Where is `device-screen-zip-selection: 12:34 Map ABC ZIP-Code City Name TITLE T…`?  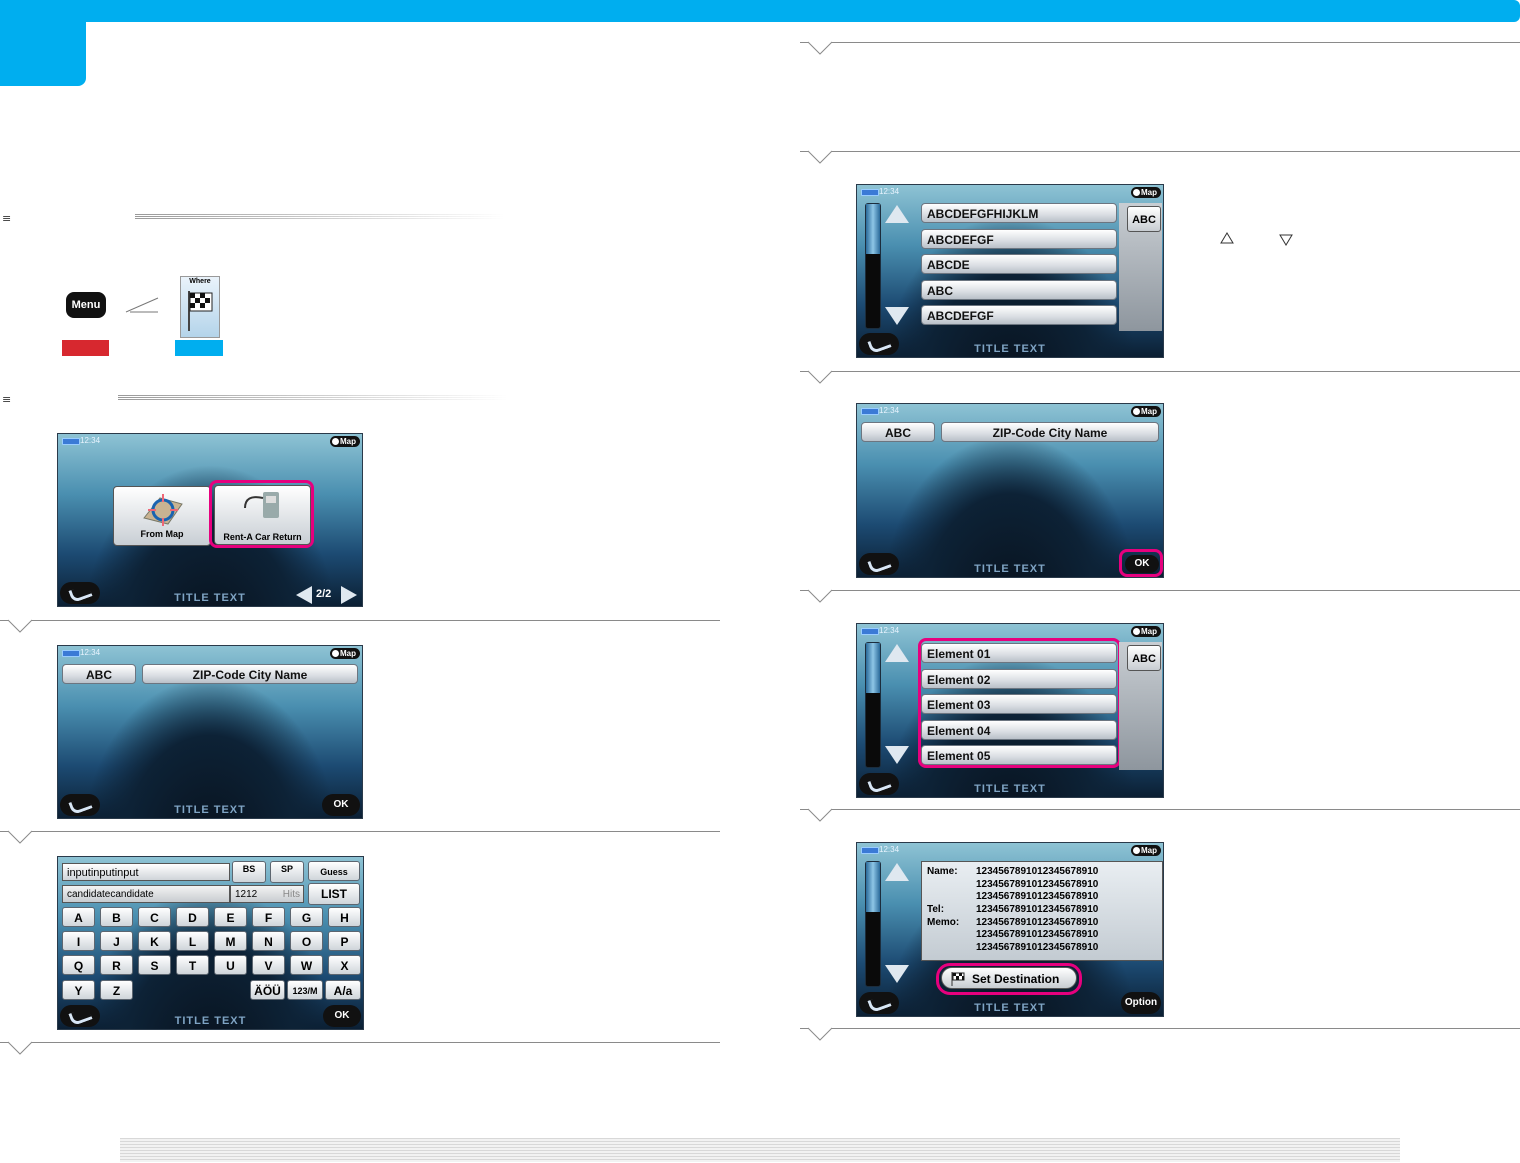 device-screen-zip-selection: 12:34 Map ABC ZIP-Code City Name TITLE T… is located at coordinates (210, 732).